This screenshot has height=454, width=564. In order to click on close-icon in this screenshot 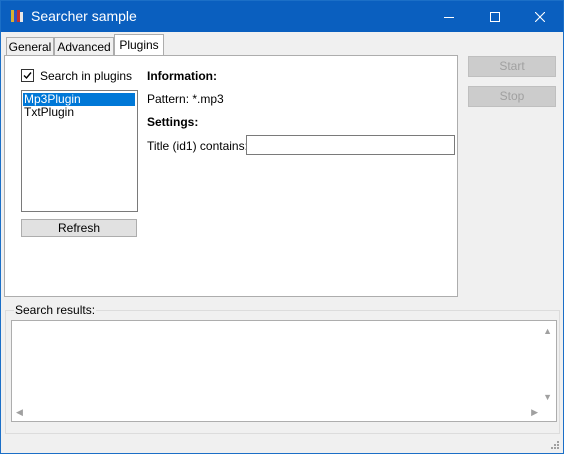, I will do `click(539, 16)`.